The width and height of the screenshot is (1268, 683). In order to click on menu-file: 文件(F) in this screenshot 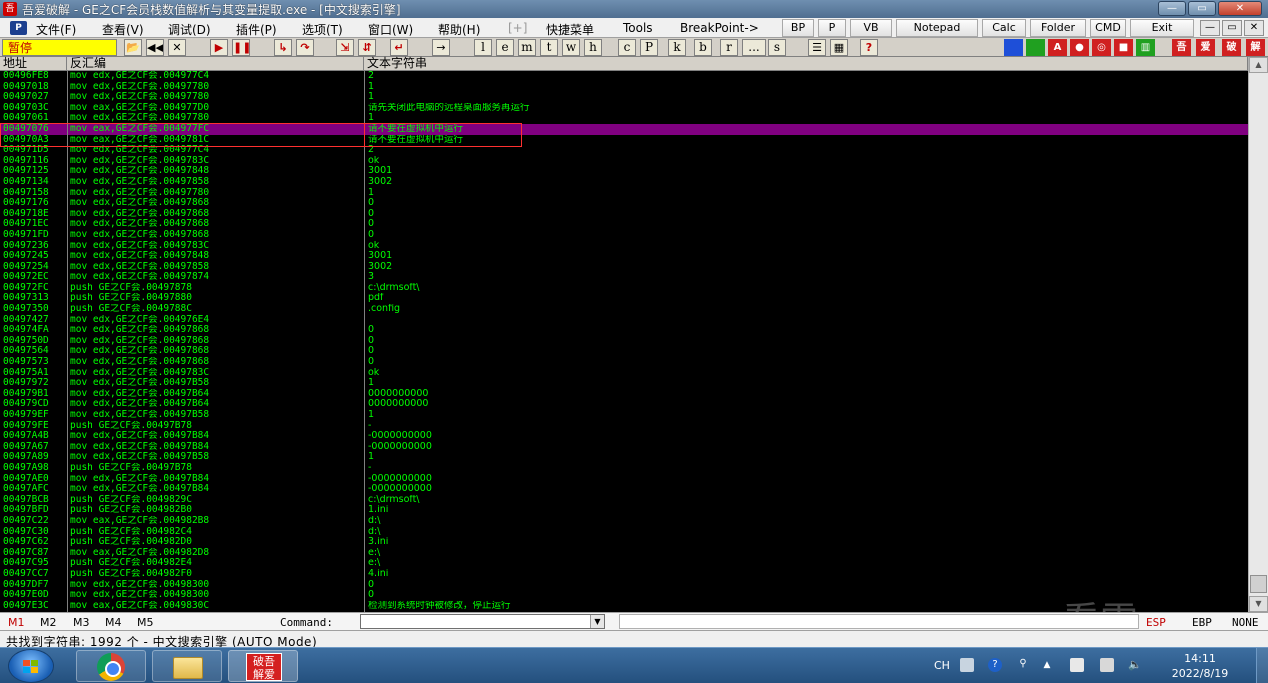, I will do `click(56, 29)`.